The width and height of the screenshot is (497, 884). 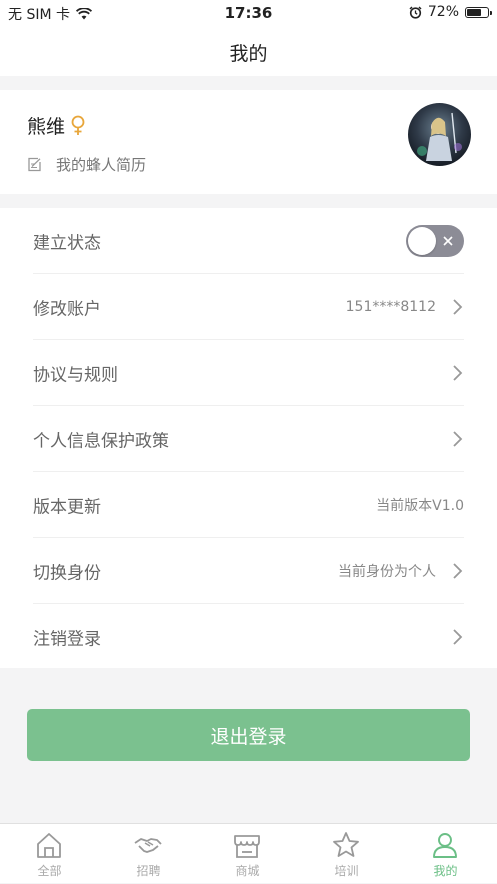 I want to click on row-label: 协议与规则, so click(x=75, y=375).